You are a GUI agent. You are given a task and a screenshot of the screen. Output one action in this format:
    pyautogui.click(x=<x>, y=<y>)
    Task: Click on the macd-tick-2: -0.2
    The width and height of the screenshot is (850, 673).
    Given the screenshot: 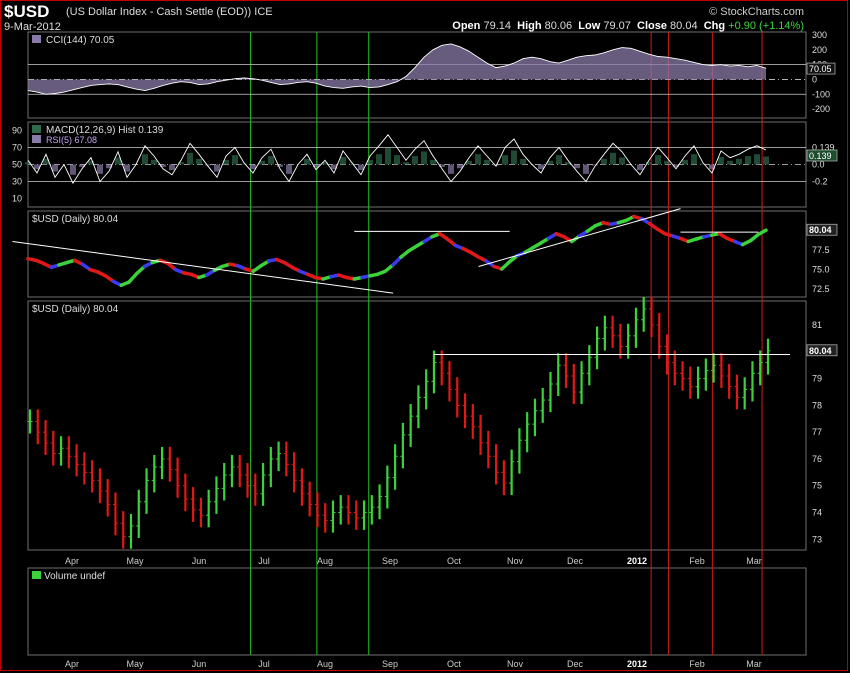 What is the action you would take?
    pyautogui.click(x=820, y=182)
    